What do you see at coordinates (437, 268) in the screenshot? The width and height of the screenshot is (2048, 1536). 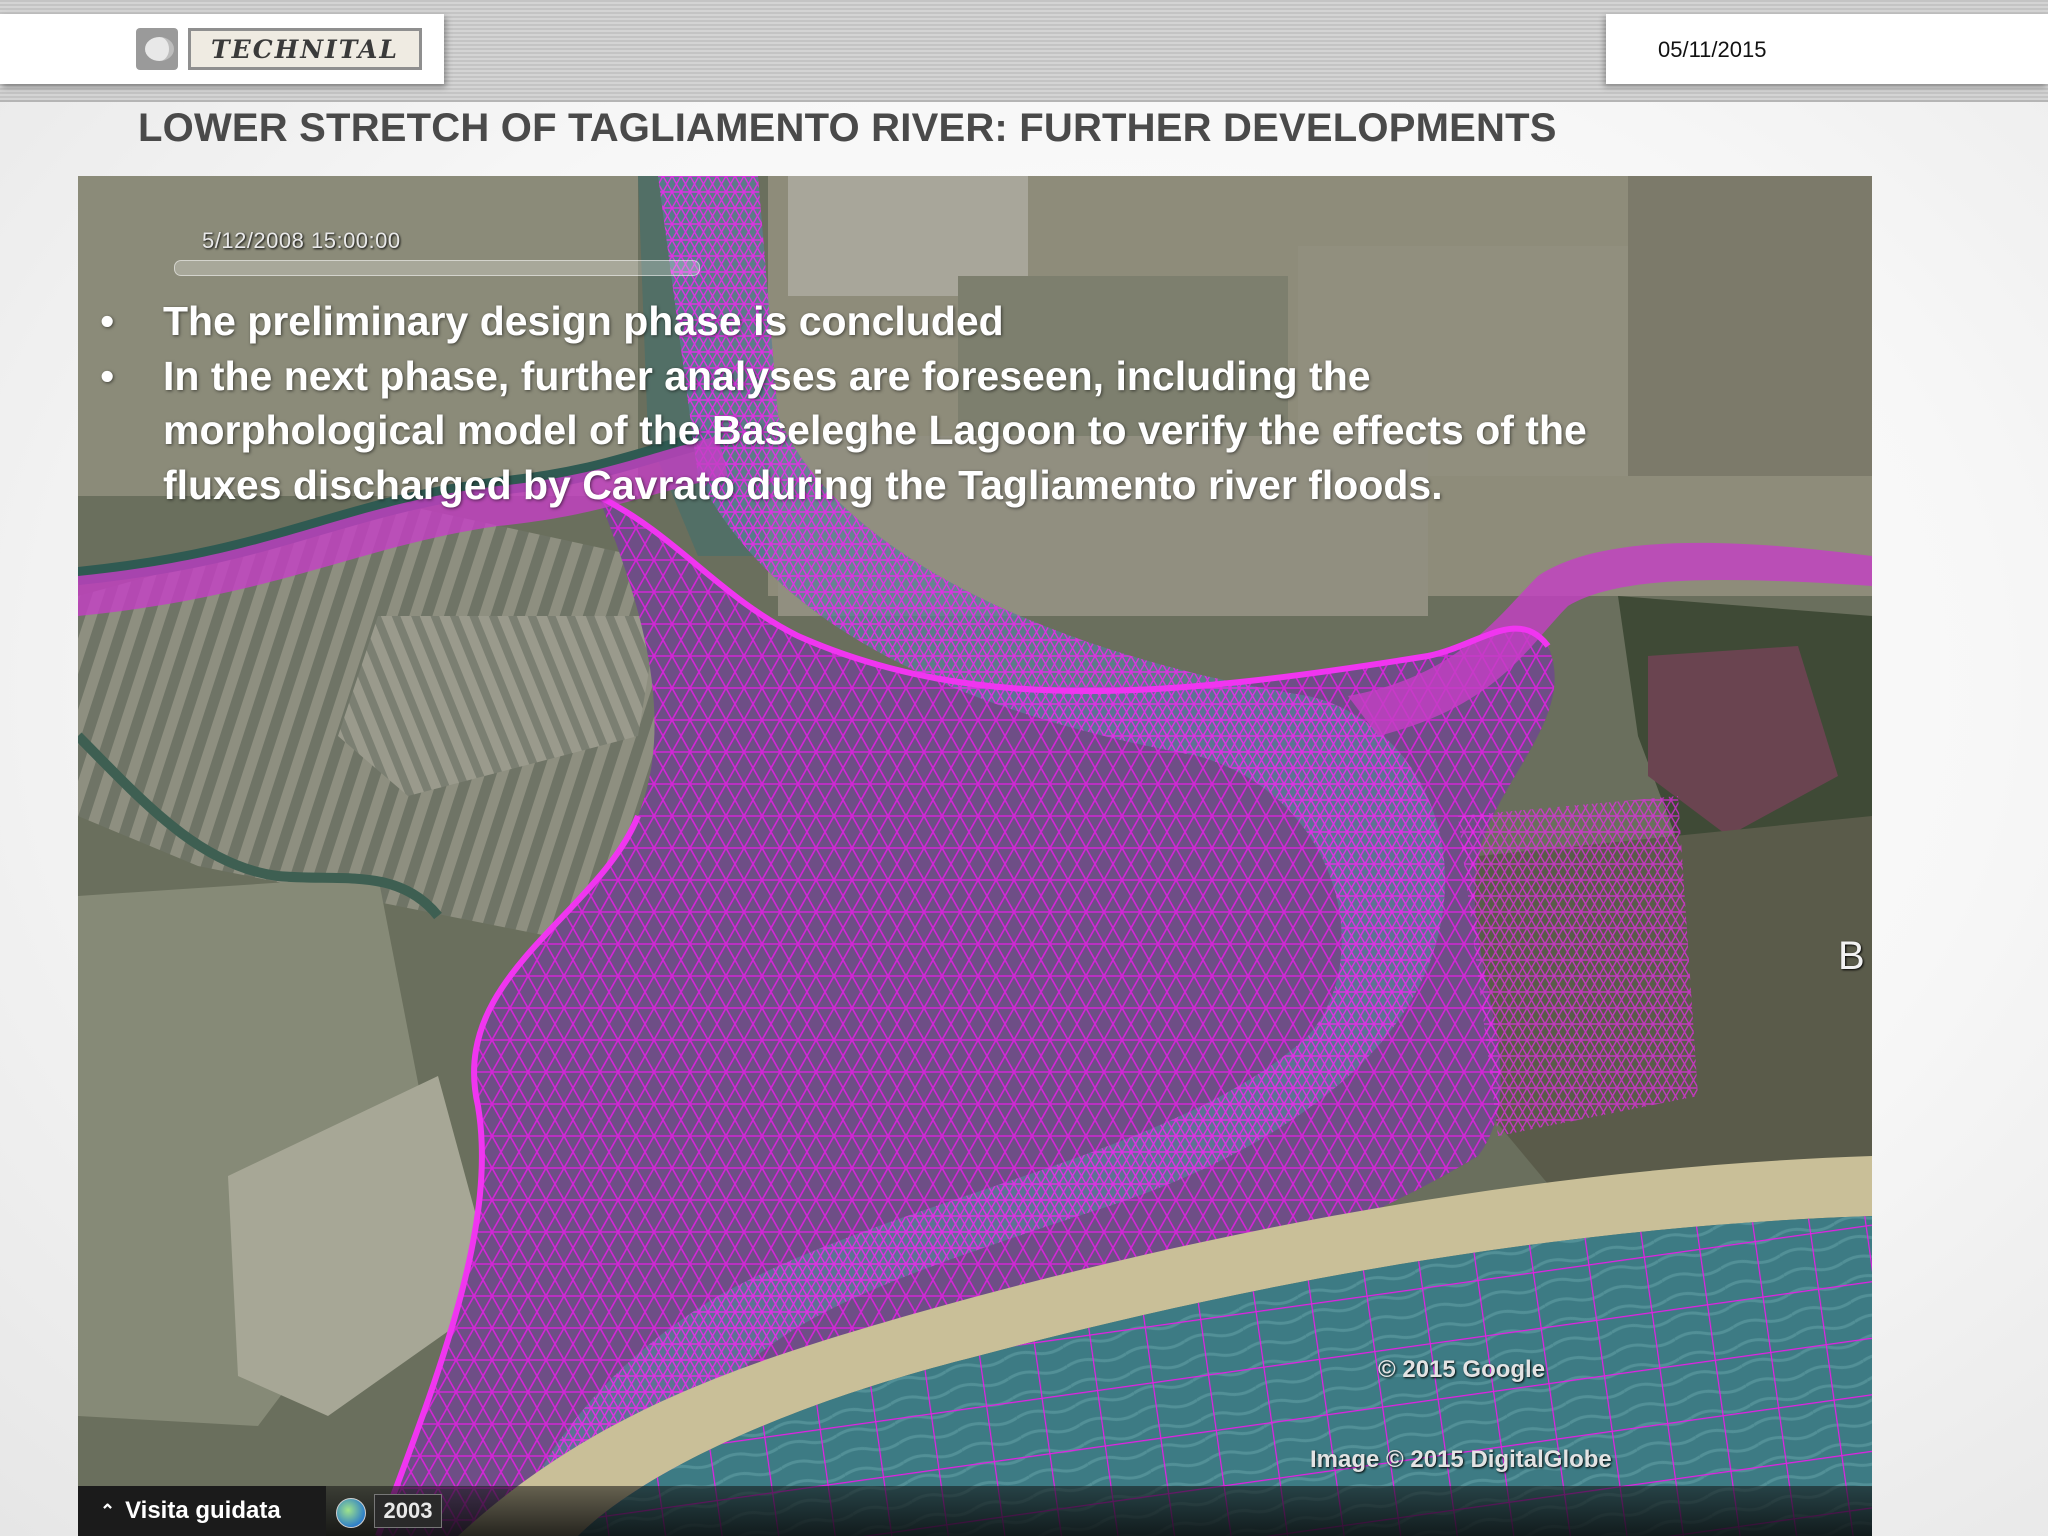 I see `time-slider` at bounding box center [437, 268].